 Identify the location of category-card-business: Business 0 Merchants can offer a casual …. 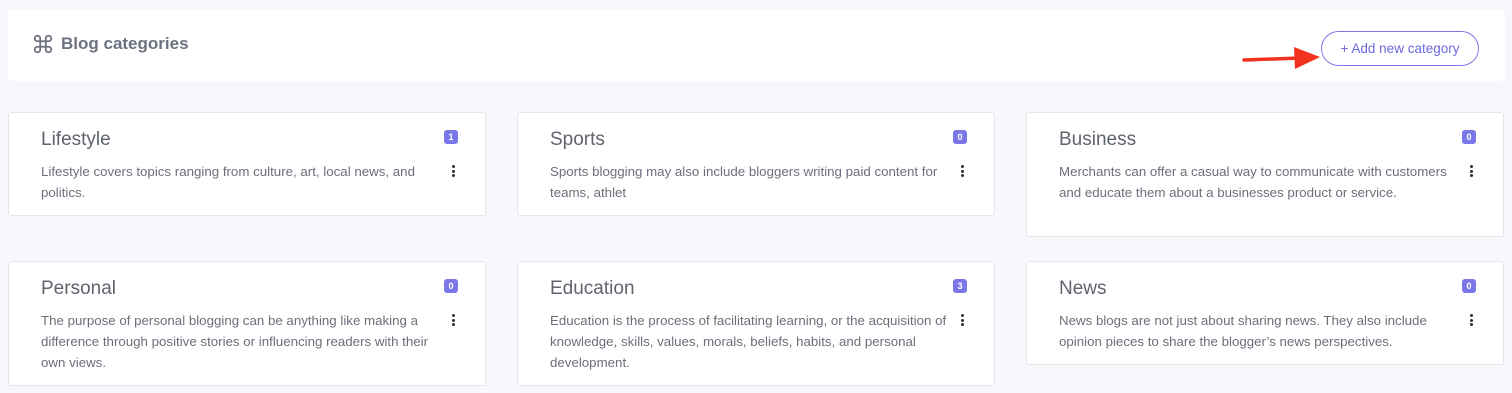
(1265, 174).